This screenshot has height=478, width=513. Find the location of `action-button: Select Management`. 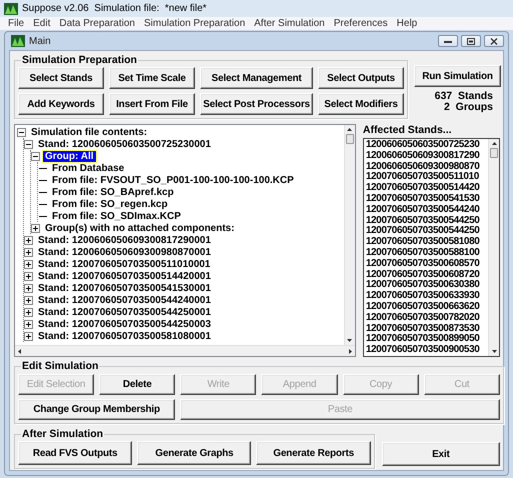

action-button: Select Management is located at coordinates (256, 78).